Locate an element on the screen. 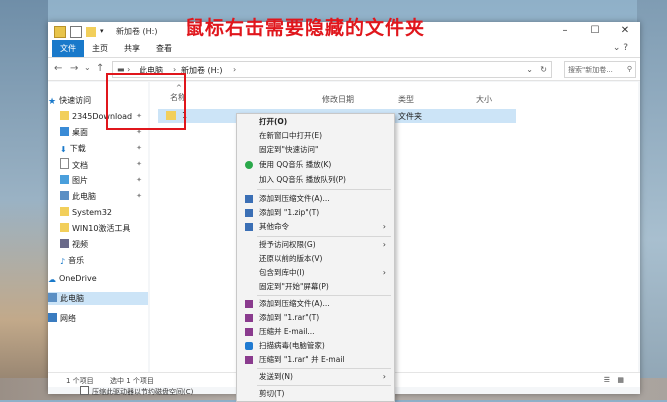 This screenshot has width=667, height=402. checkbox-icon is located at coordinates (84, 390).